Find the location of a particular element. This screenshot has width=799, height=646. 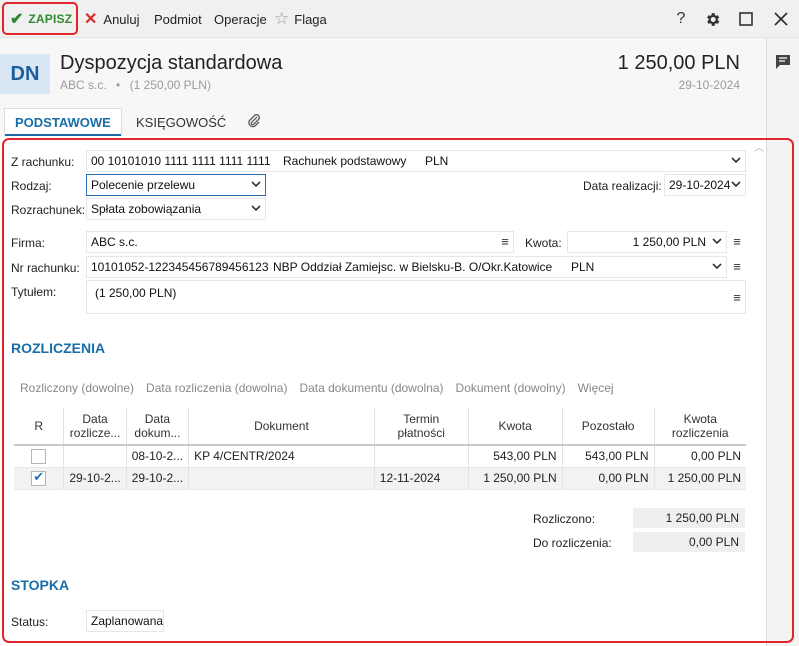

flag-label: Flaga is located at coordinates (310, 19).